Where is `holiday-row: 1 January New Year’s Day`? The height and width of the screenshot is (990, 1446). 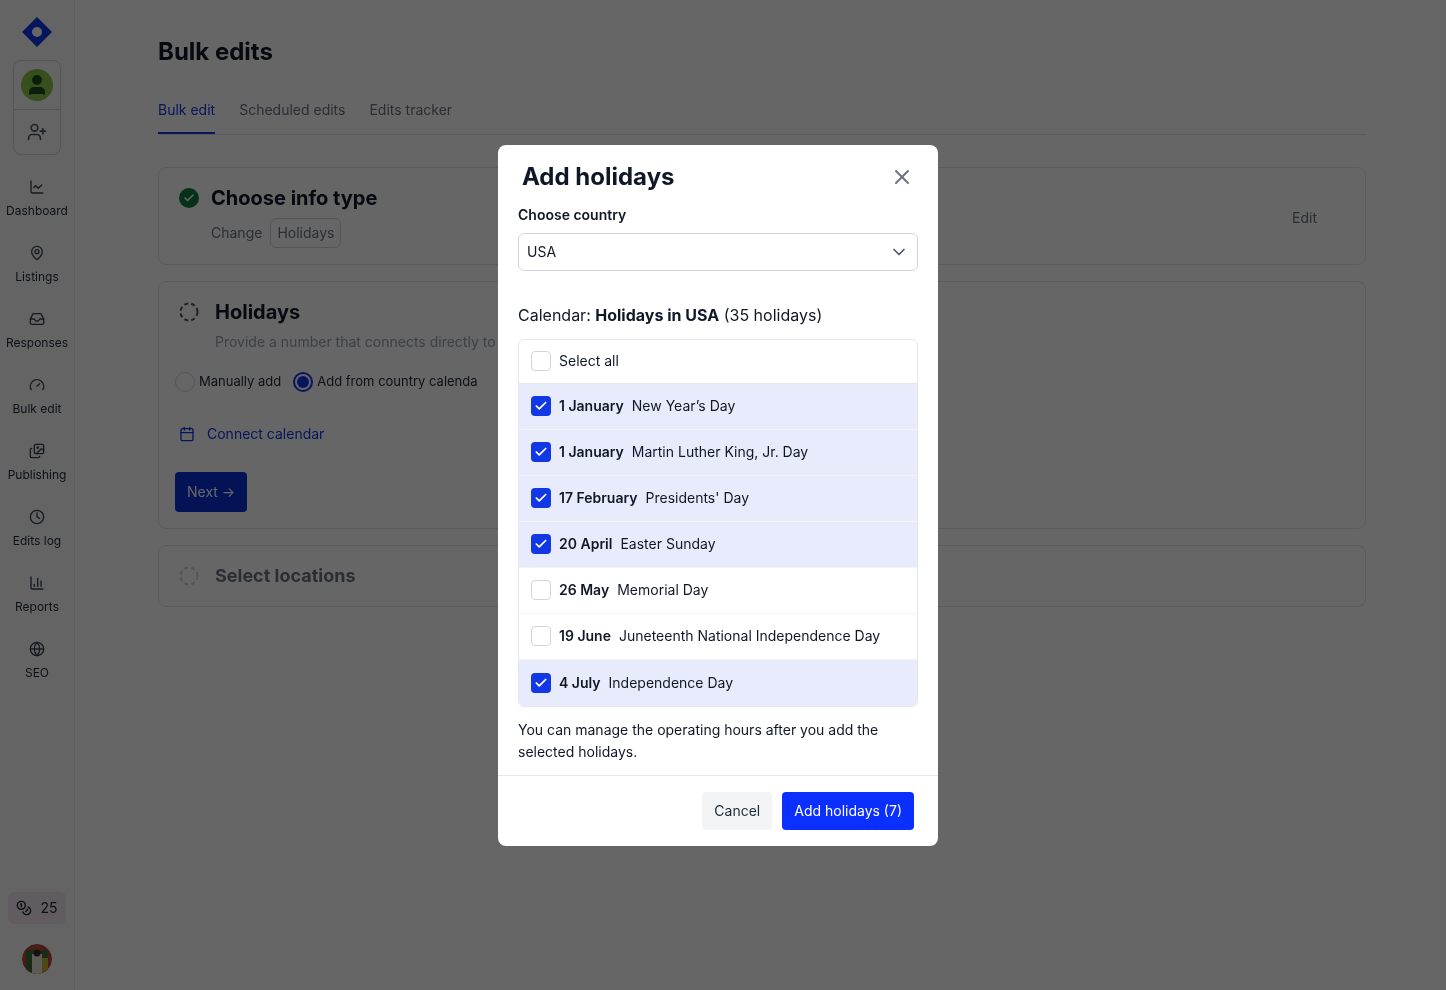 holiday-row: 1 January New Year’s Day is located at coordinates (718, 406).